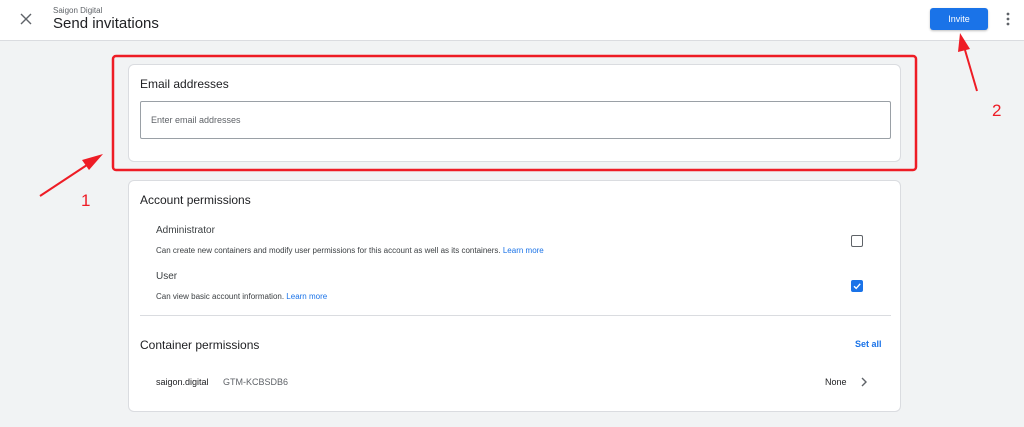 The image size is (1024, 427). I want to click on annotation-label-1: 1, so click(86, 200).